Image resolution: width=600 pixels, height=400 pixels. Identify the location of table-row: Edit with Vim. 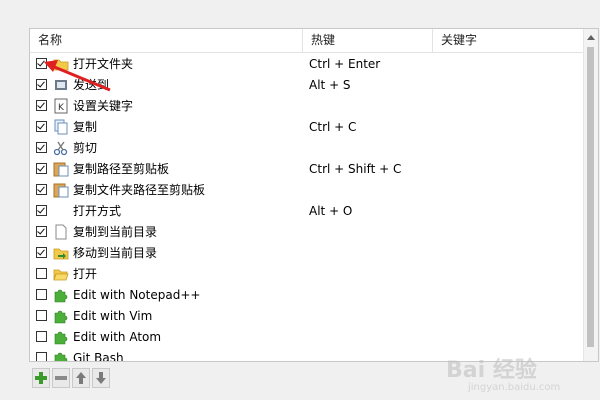
(307, 316).